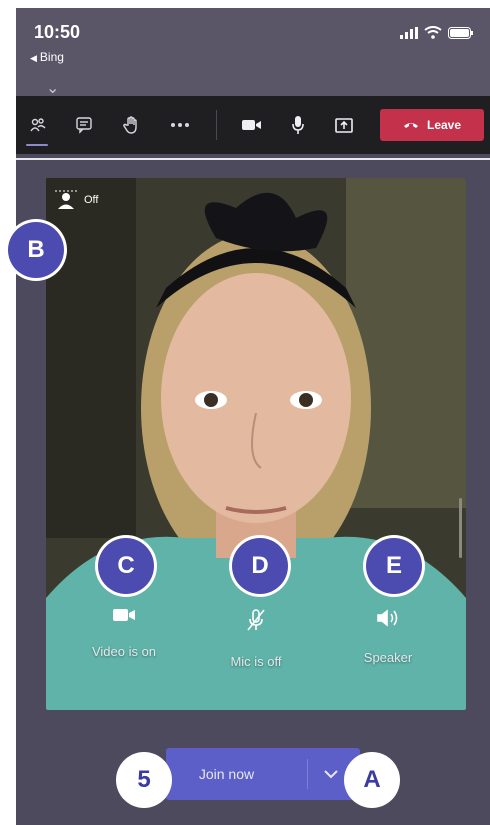 The width and height of the screenshot is (490, 825). Describe the element at coordinates (36, 250) in the screenshot. I see `callout-b: B` at that location.